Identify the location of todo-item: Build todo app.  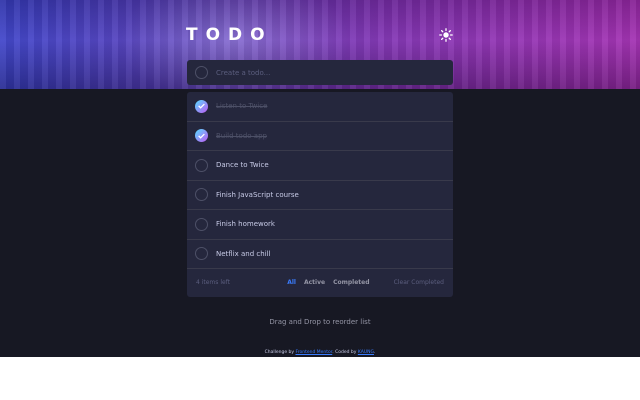
(320, 136).